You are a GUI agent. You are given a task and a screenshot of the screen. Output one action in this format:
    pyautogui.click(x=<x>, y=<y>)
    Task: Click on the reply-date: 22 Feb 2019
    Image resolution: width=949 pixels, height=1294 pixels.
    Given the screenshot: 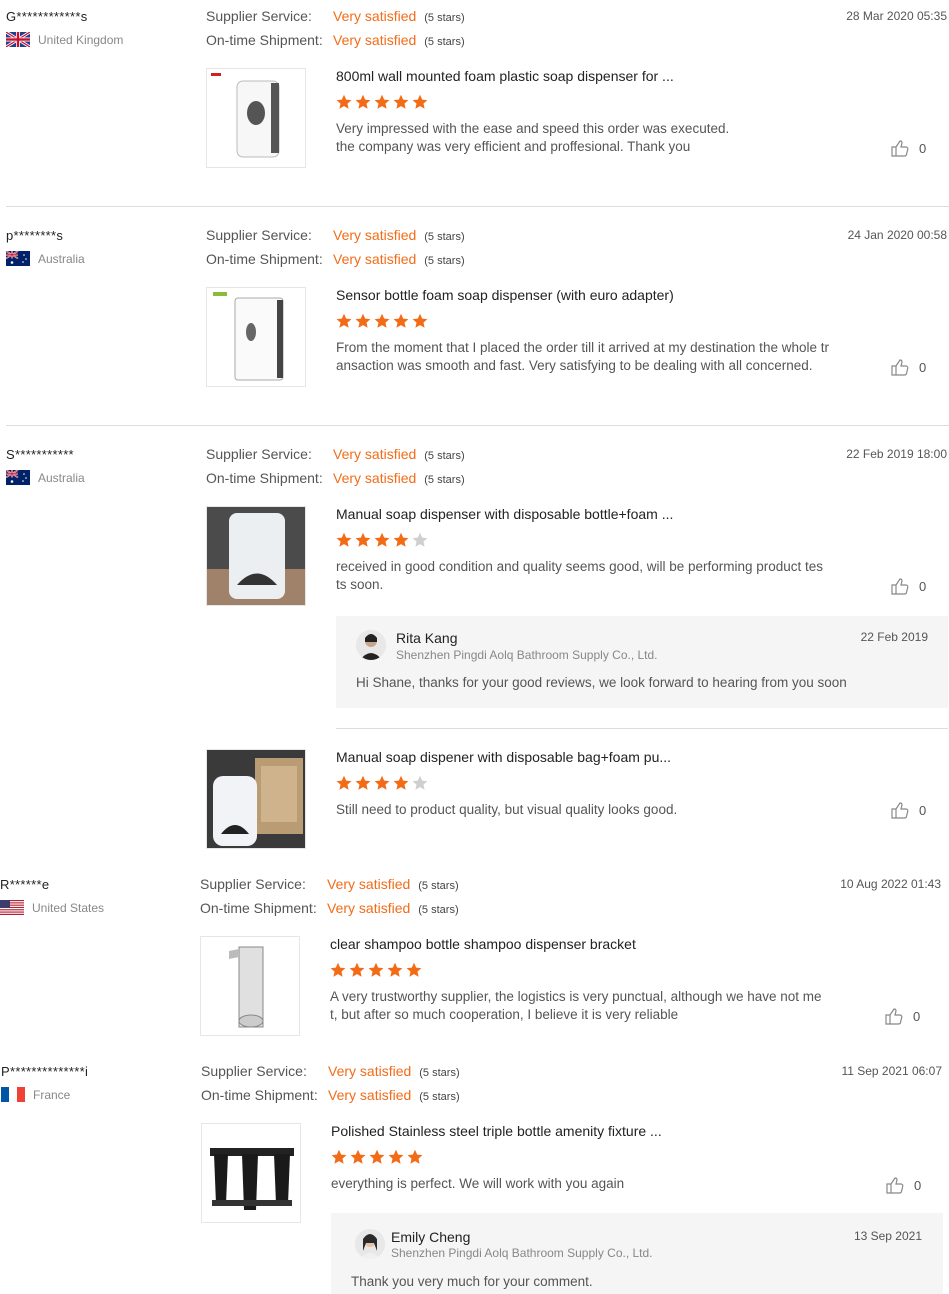 What is the action you would take?
    pyautogui.click(x=894, y=637)
    